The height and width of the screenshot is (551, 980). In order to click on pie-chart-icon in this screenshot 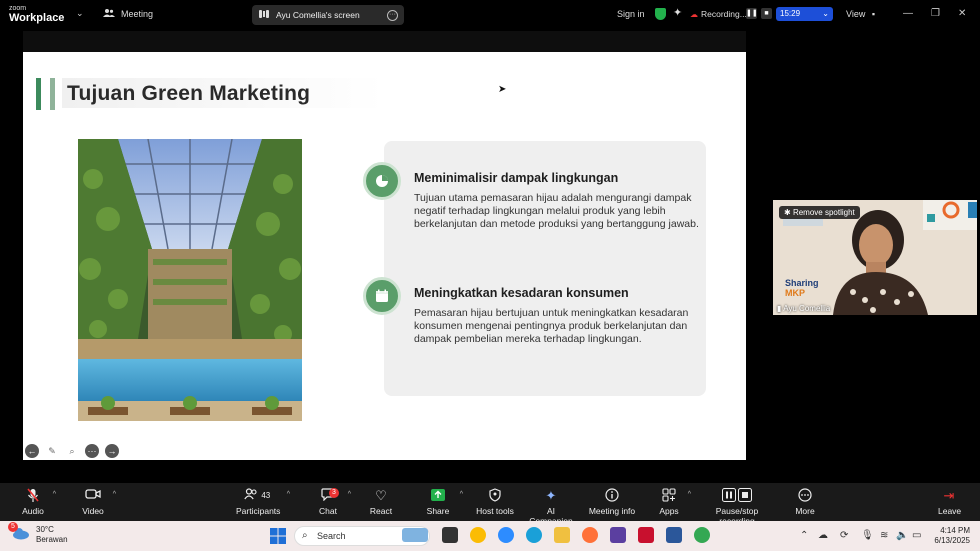, I will do `click(382, 181)`.